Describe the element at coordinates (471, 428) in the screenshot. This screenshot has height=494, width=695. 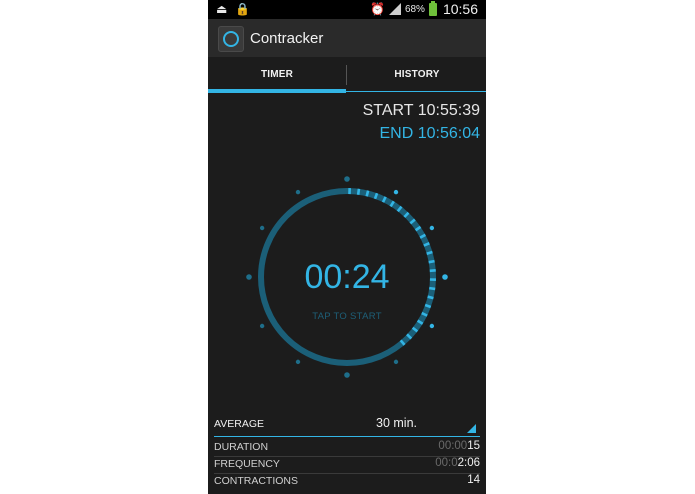
I see `spinner-arrow-icon` at that location.